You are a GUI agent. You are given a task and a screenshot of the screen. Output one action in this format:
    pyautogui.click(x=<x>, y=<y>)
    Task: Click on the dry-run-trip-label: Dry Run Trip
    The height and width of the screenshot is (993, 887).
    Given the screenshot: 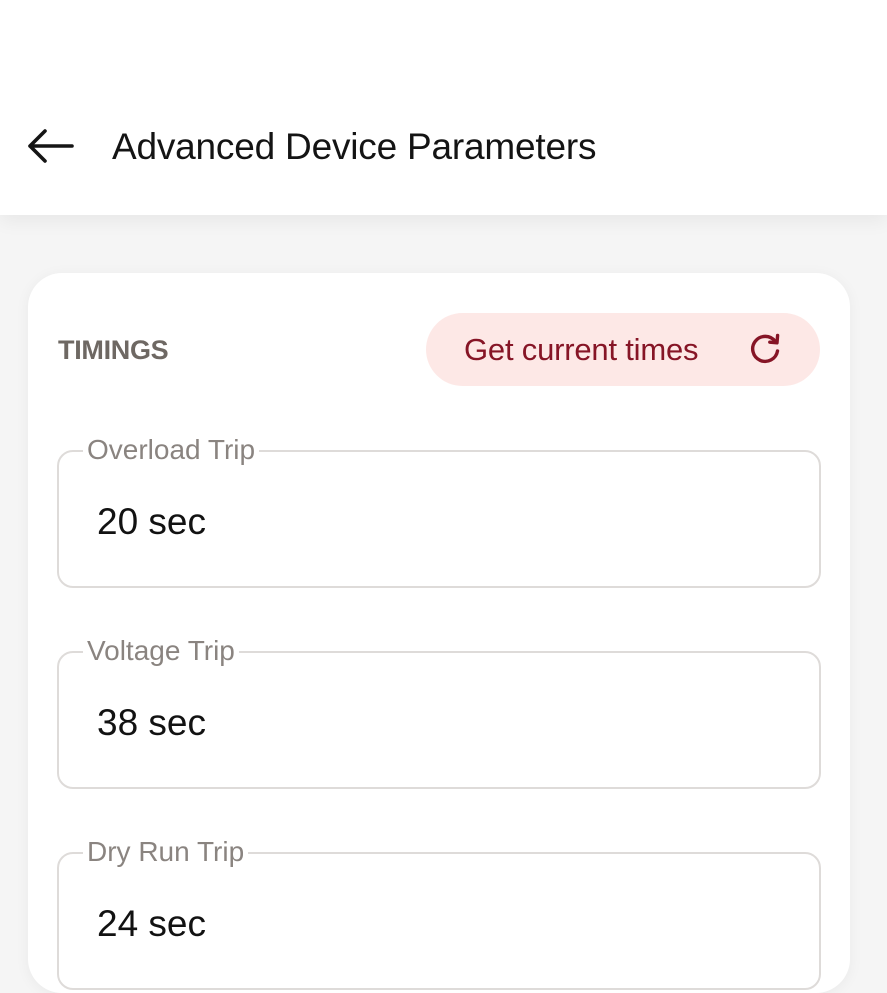 What is the action you would take?
    pyautogui.click(x=166, y=852)
    